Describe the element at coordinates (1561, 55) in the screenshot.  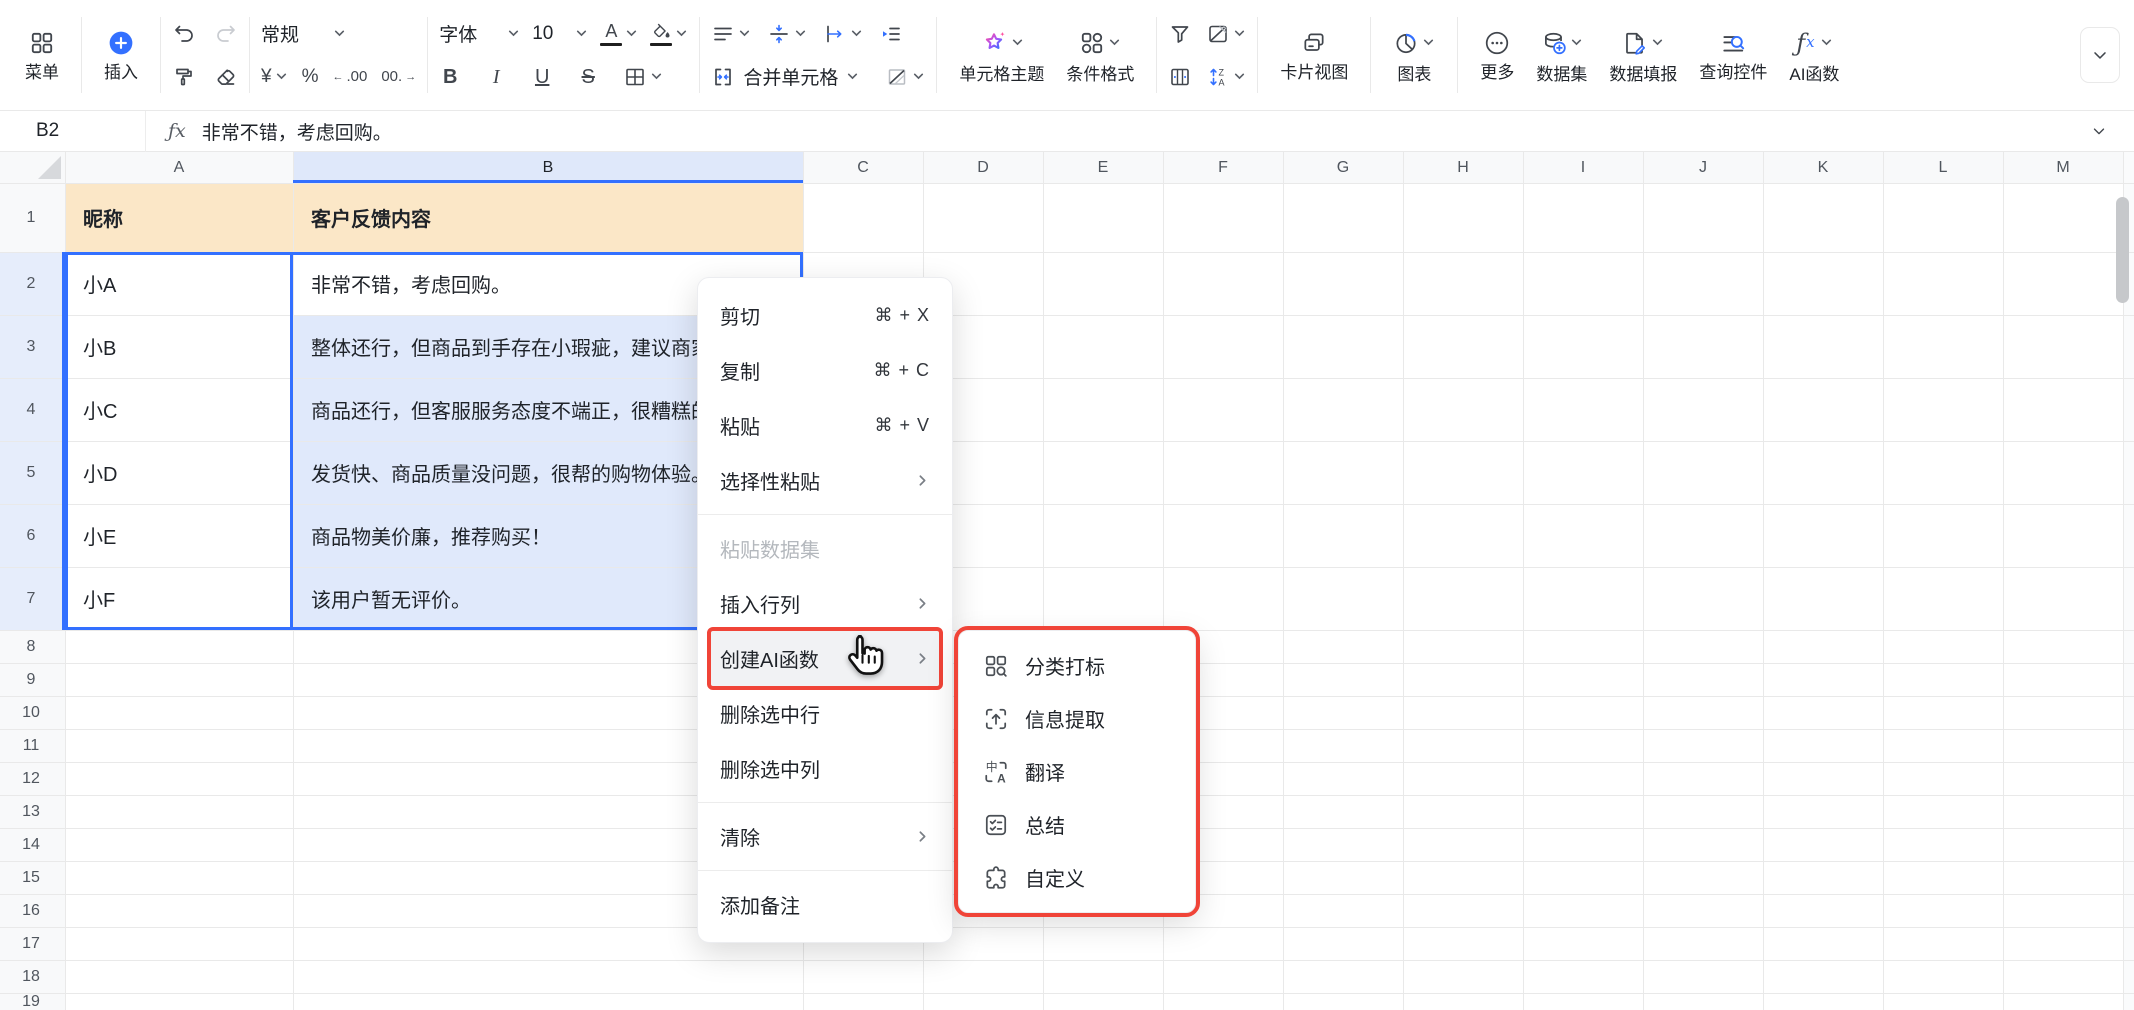
I see `dataset-button: 数据集` at that location.